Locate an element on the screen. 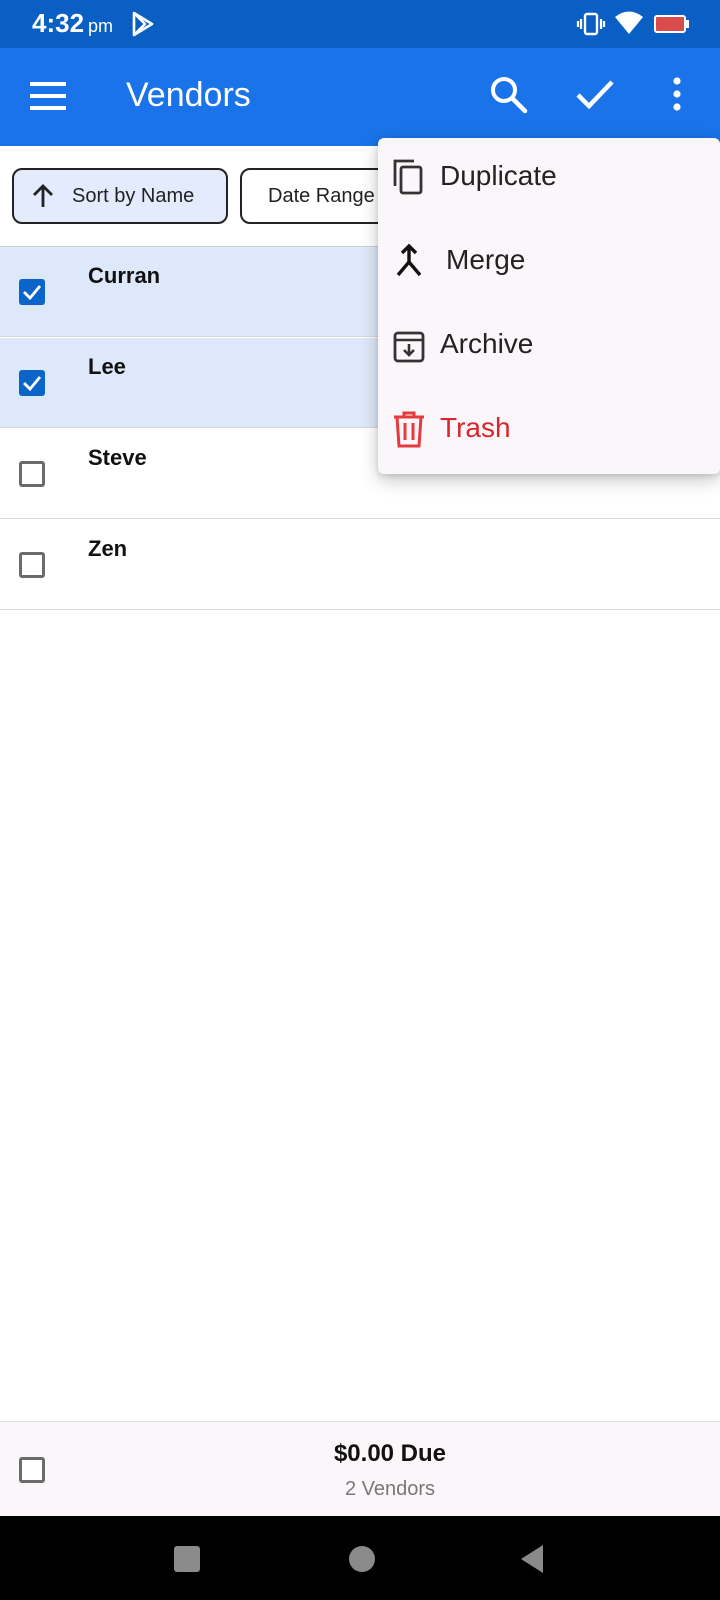 The width and height of the screenshot is (720, 1600). status-time: 4:32 pm is located at coordinates (72, 23).